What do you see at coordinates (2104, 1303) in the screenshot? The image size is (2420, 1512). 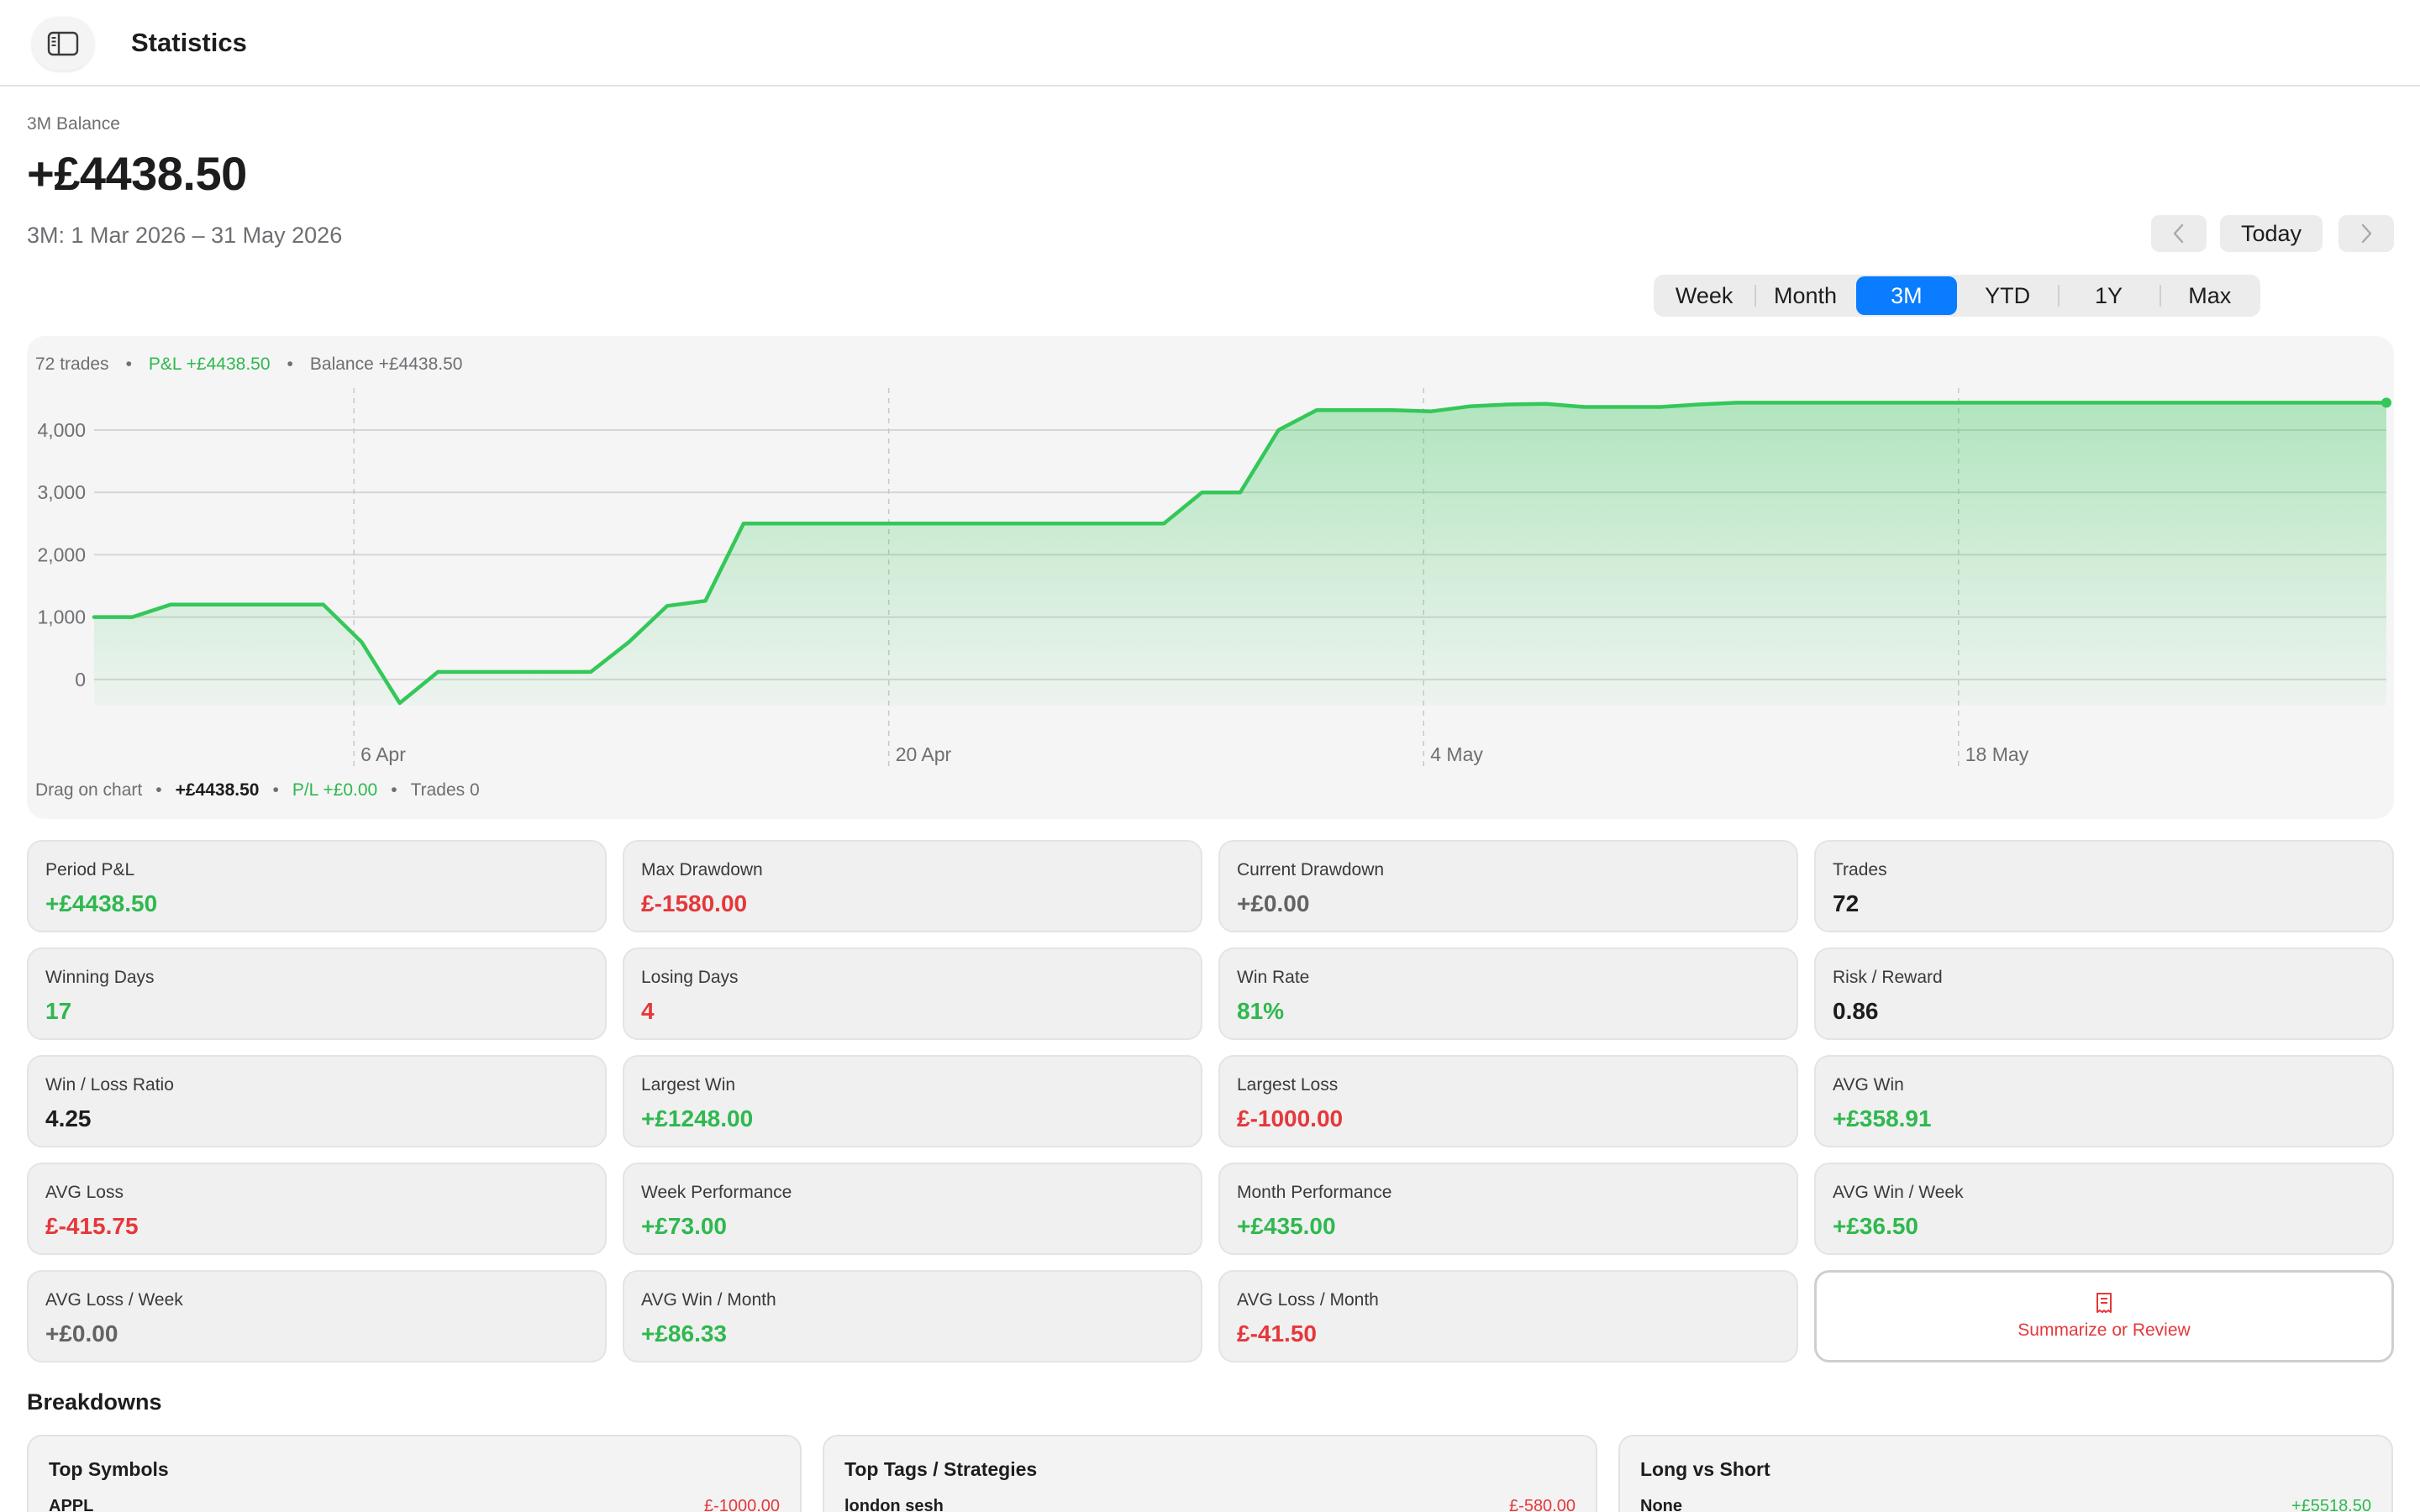 I see `receipt-icon` at bounding box center [2104, 1303].